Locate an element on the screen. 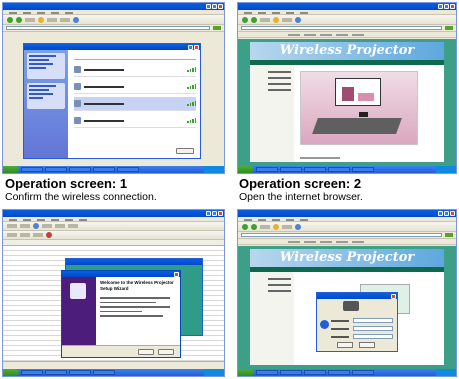  ok-button is located at coordinates (345, 345).